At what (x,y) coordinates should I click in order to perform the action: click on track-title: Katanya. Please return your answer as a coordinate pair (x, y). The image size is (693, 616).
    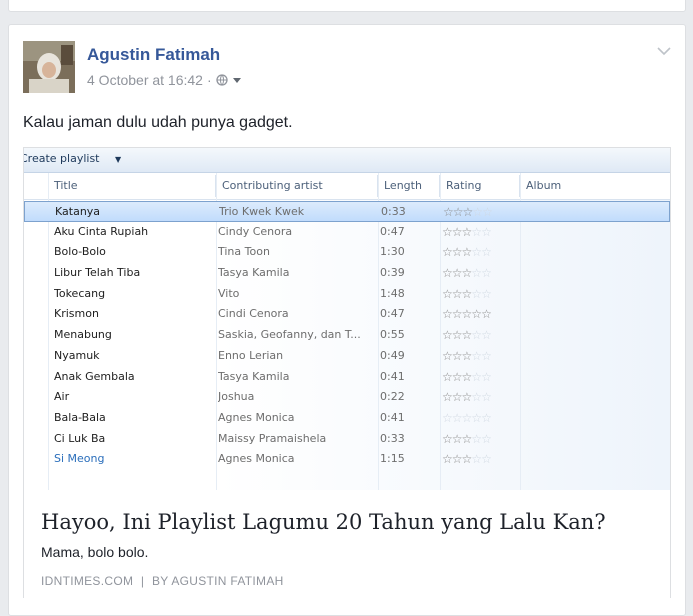
    Looking at the image, I should click on (78, 211).